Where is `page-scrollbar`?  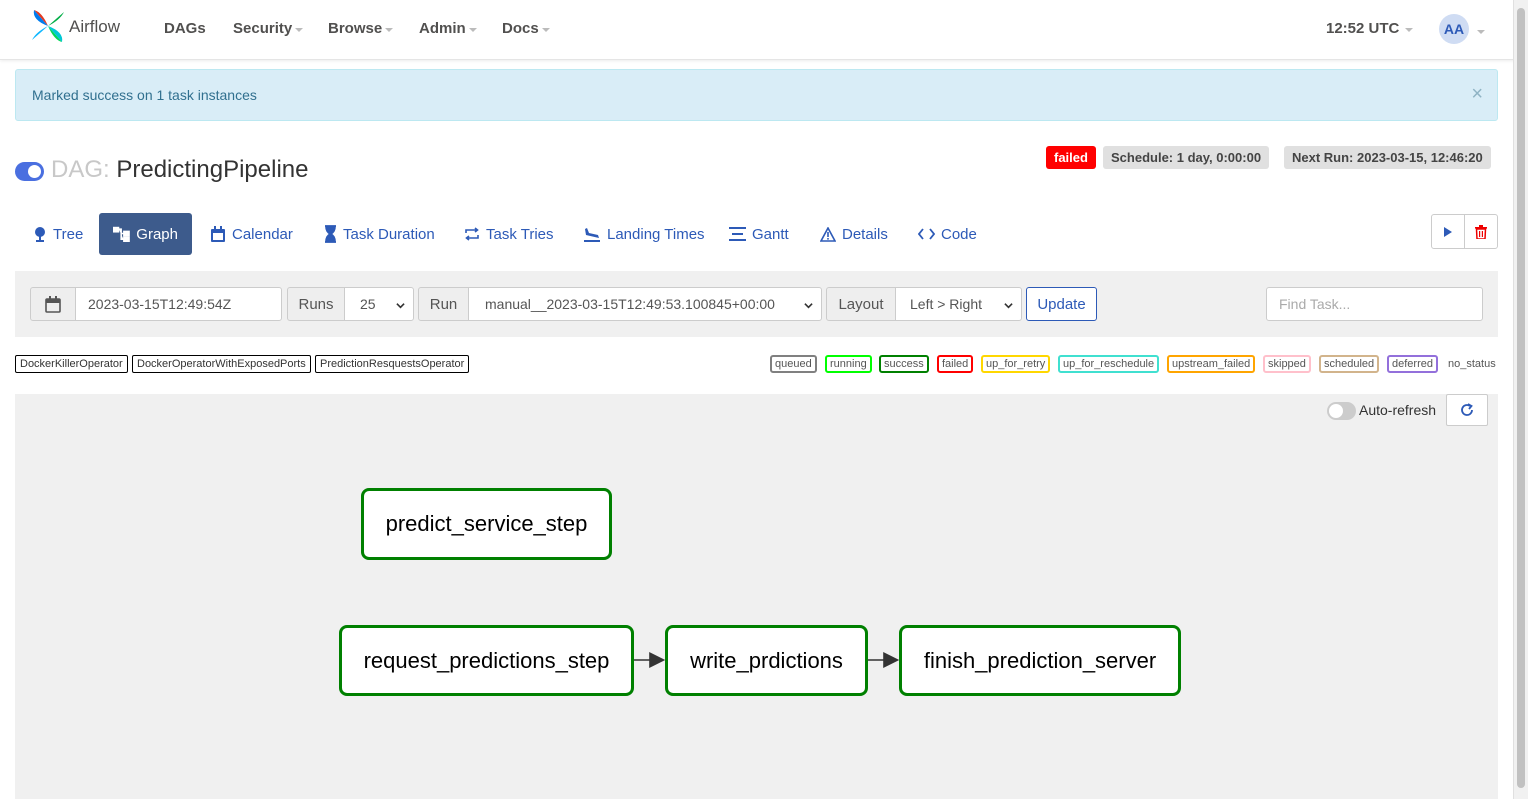 page-scrollbar is located at coordinates (1520, 399).